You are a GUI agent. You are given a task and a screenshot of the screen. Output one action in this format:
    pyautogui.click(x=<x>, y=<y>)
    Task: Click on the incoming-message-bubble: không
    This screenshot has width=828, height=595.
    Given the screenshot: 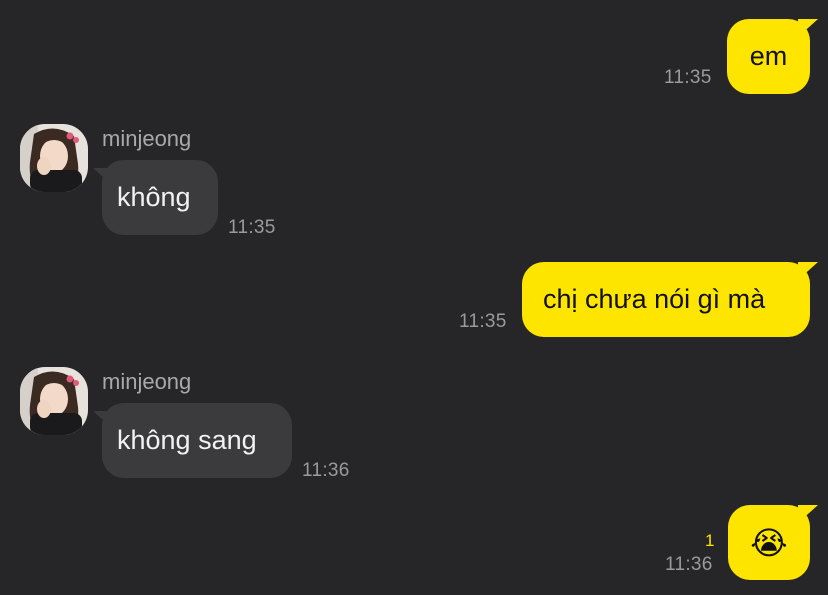 What is the action you would take?
    pyautogui.click(x=160, y=197)
    